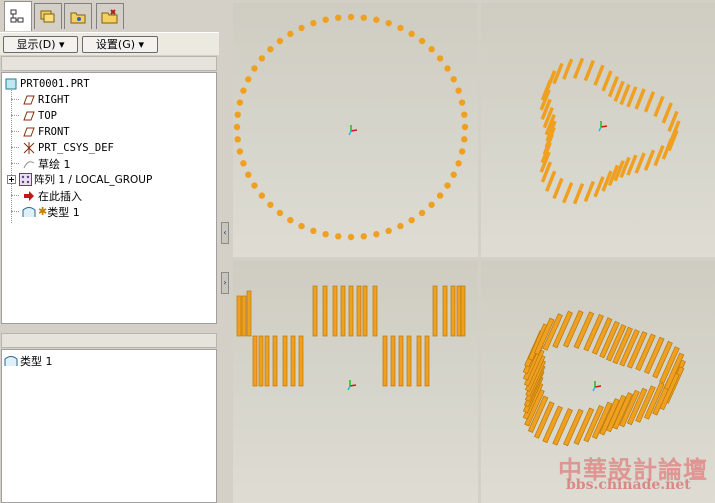  I want to click on tree-item-front: FRONT, so click(46, 131).